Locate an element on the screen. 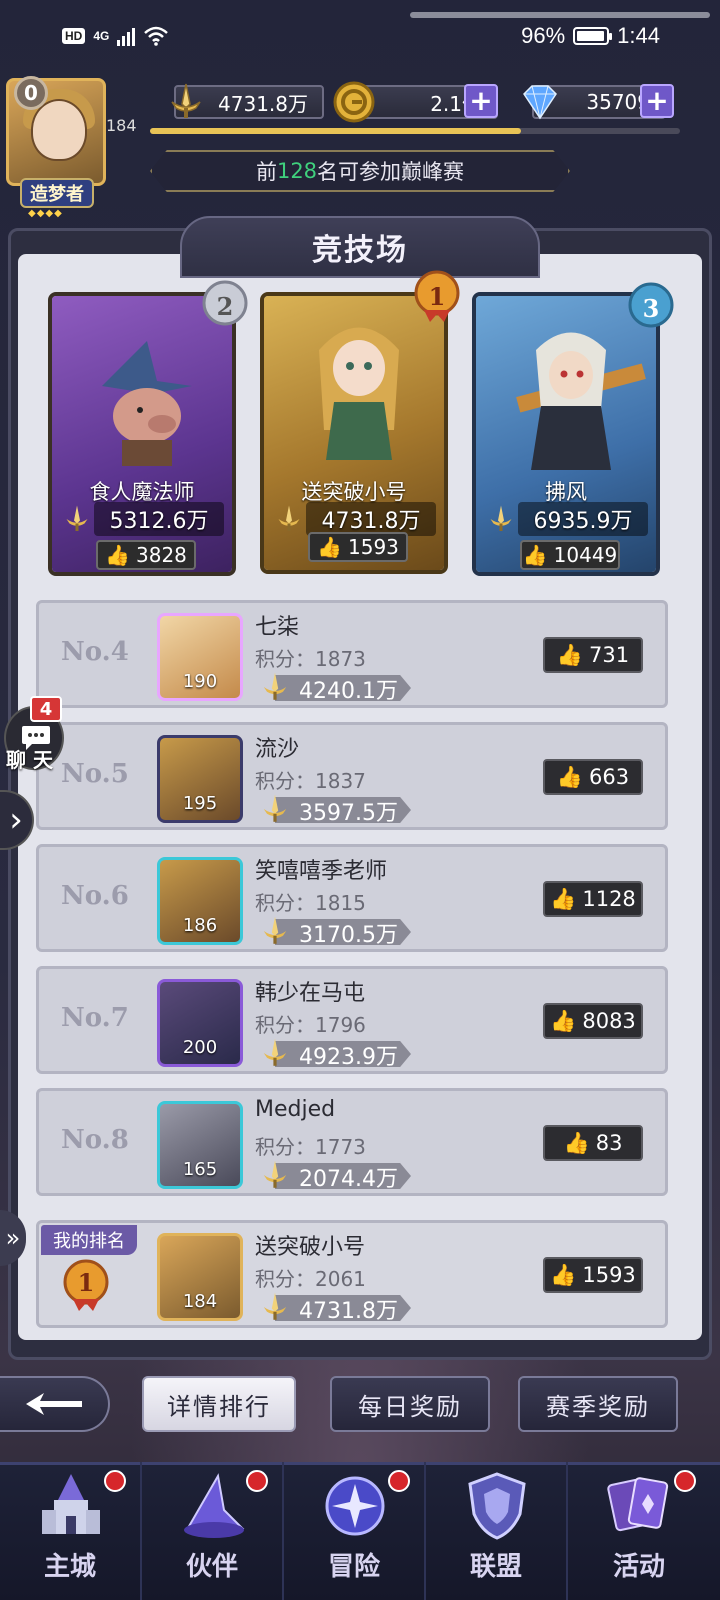 Image resolution: width=720 pixels, height=1600 pixels. nav-alliance: 联盟 is located at coordinates (497, 1531).